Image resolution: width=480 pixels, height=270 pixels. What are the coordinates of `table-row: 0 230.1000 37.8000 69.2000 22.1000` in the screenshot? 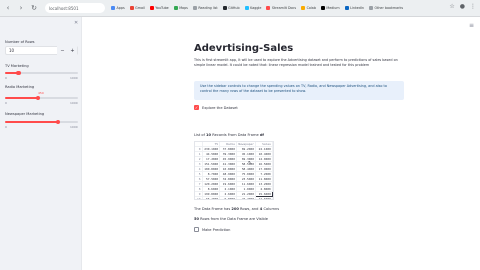 It's located at (234, 149).